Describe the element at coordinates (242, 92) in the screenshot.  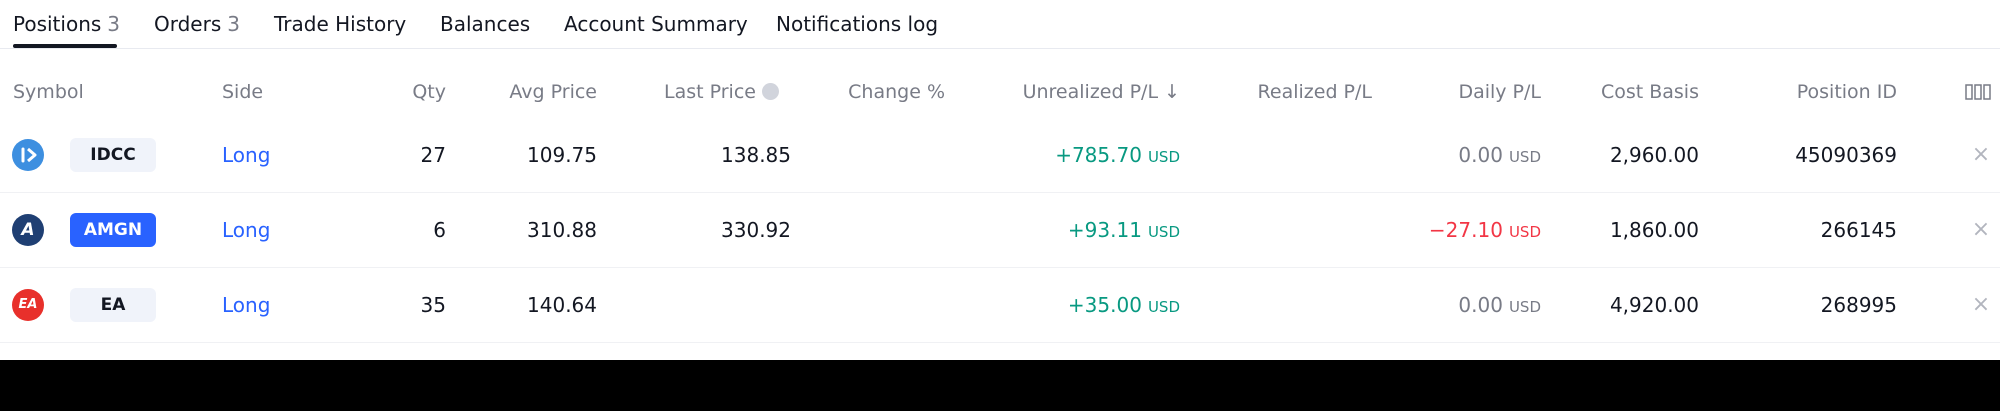
I see `column-header-side: Side` at that location.